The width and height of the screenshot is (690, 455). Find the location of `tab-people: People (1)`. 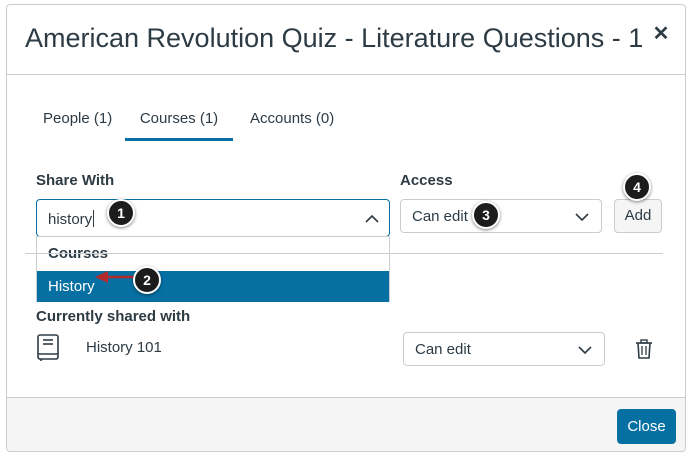

tab-people: People (1) is located at coordinates (77, 121).